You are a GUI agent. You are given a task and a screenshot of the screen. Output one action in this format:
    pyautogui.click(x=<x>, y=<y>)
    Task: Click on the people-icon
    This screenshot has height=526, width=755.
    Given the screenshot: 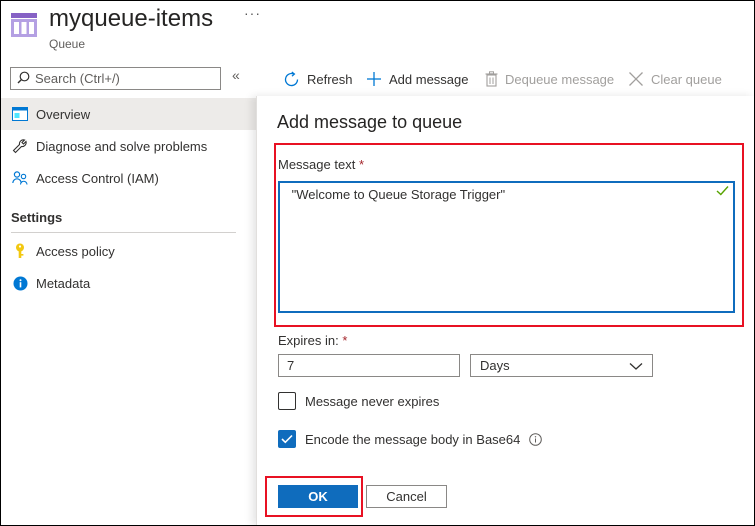 What is the action you would take?
    pyautogui.click(x=20, y=178)
    